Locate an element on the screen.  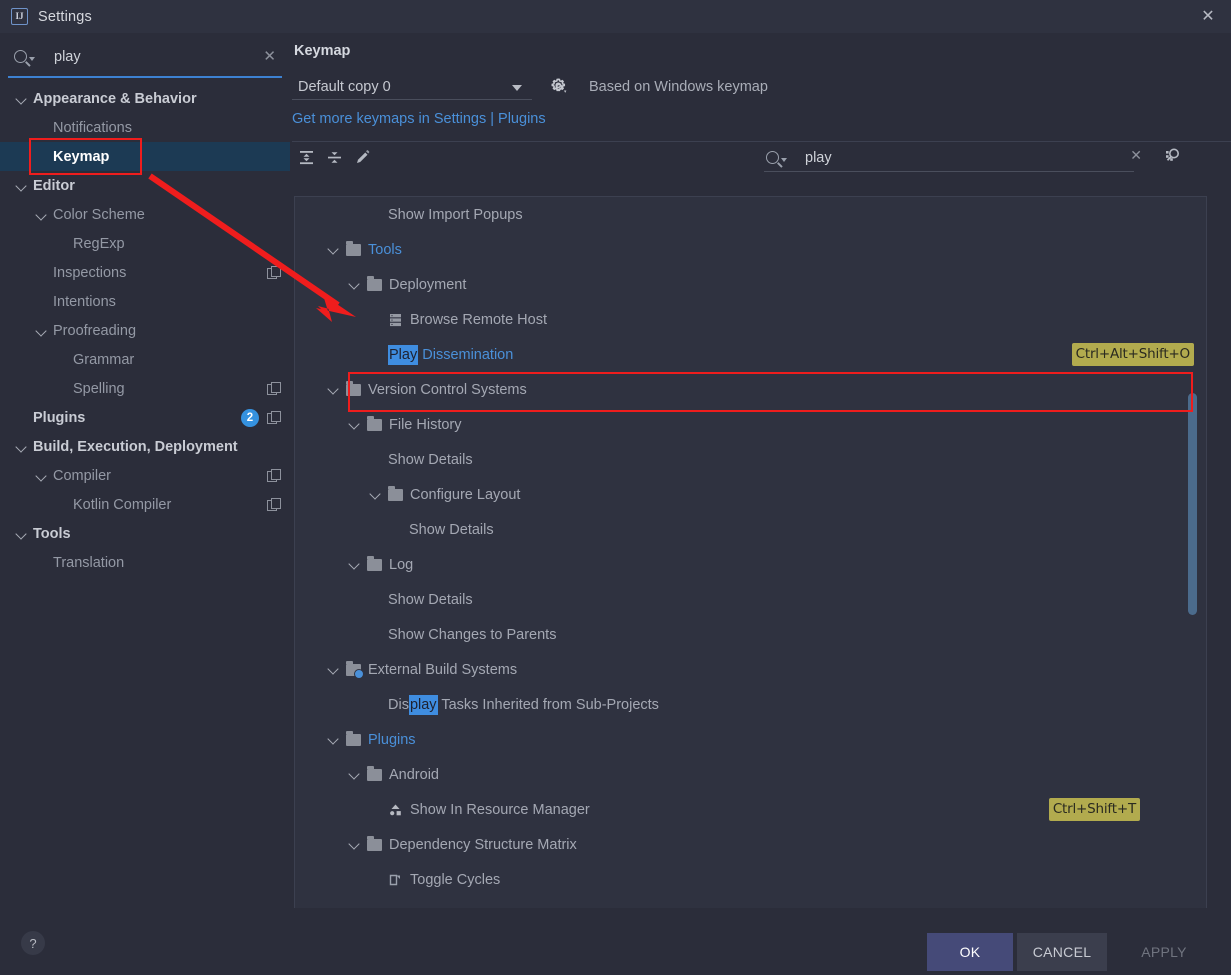
tree-row-label: Show Changes to Parents is located at coordinates (472, 634).